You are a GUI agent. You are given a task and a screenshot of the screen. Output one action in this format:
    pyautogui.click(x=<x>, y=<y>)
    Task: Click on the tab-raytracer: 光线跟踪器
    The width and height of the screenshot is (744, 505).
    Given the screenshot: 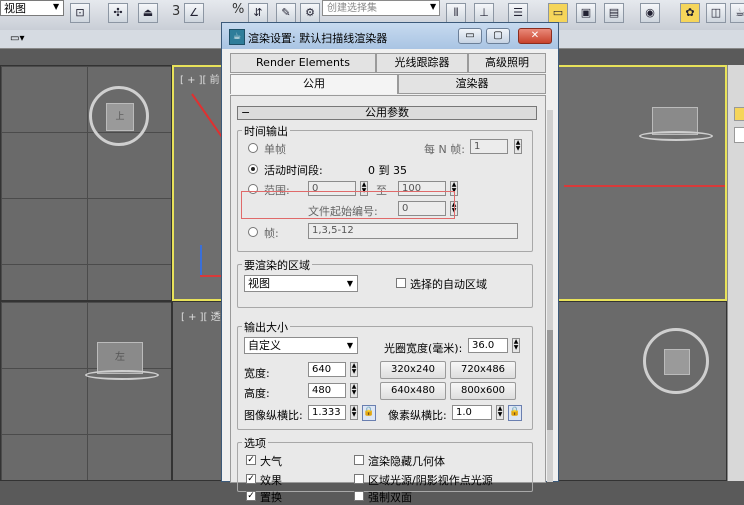 What is the action you would take?
    pyautogui.click(x=422, y=63)
    